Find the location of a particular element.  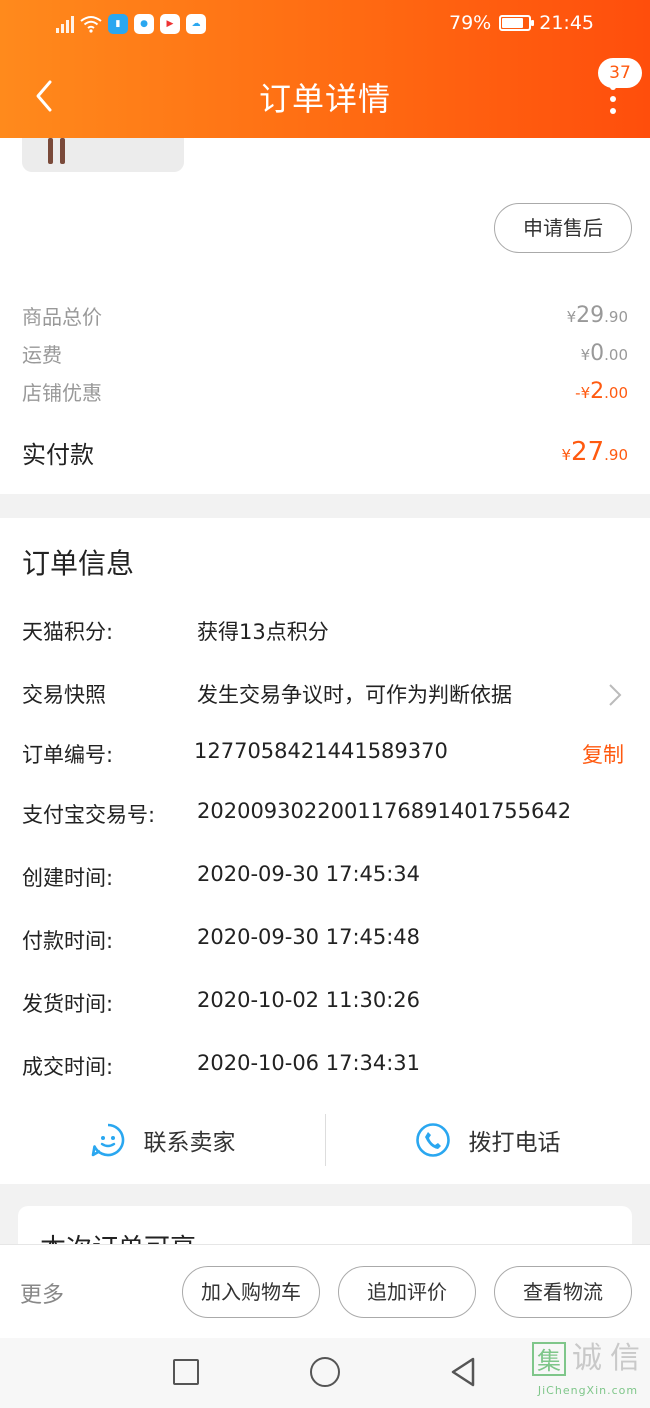

info-key: 订单编号: is located at coordinates (68, 755).